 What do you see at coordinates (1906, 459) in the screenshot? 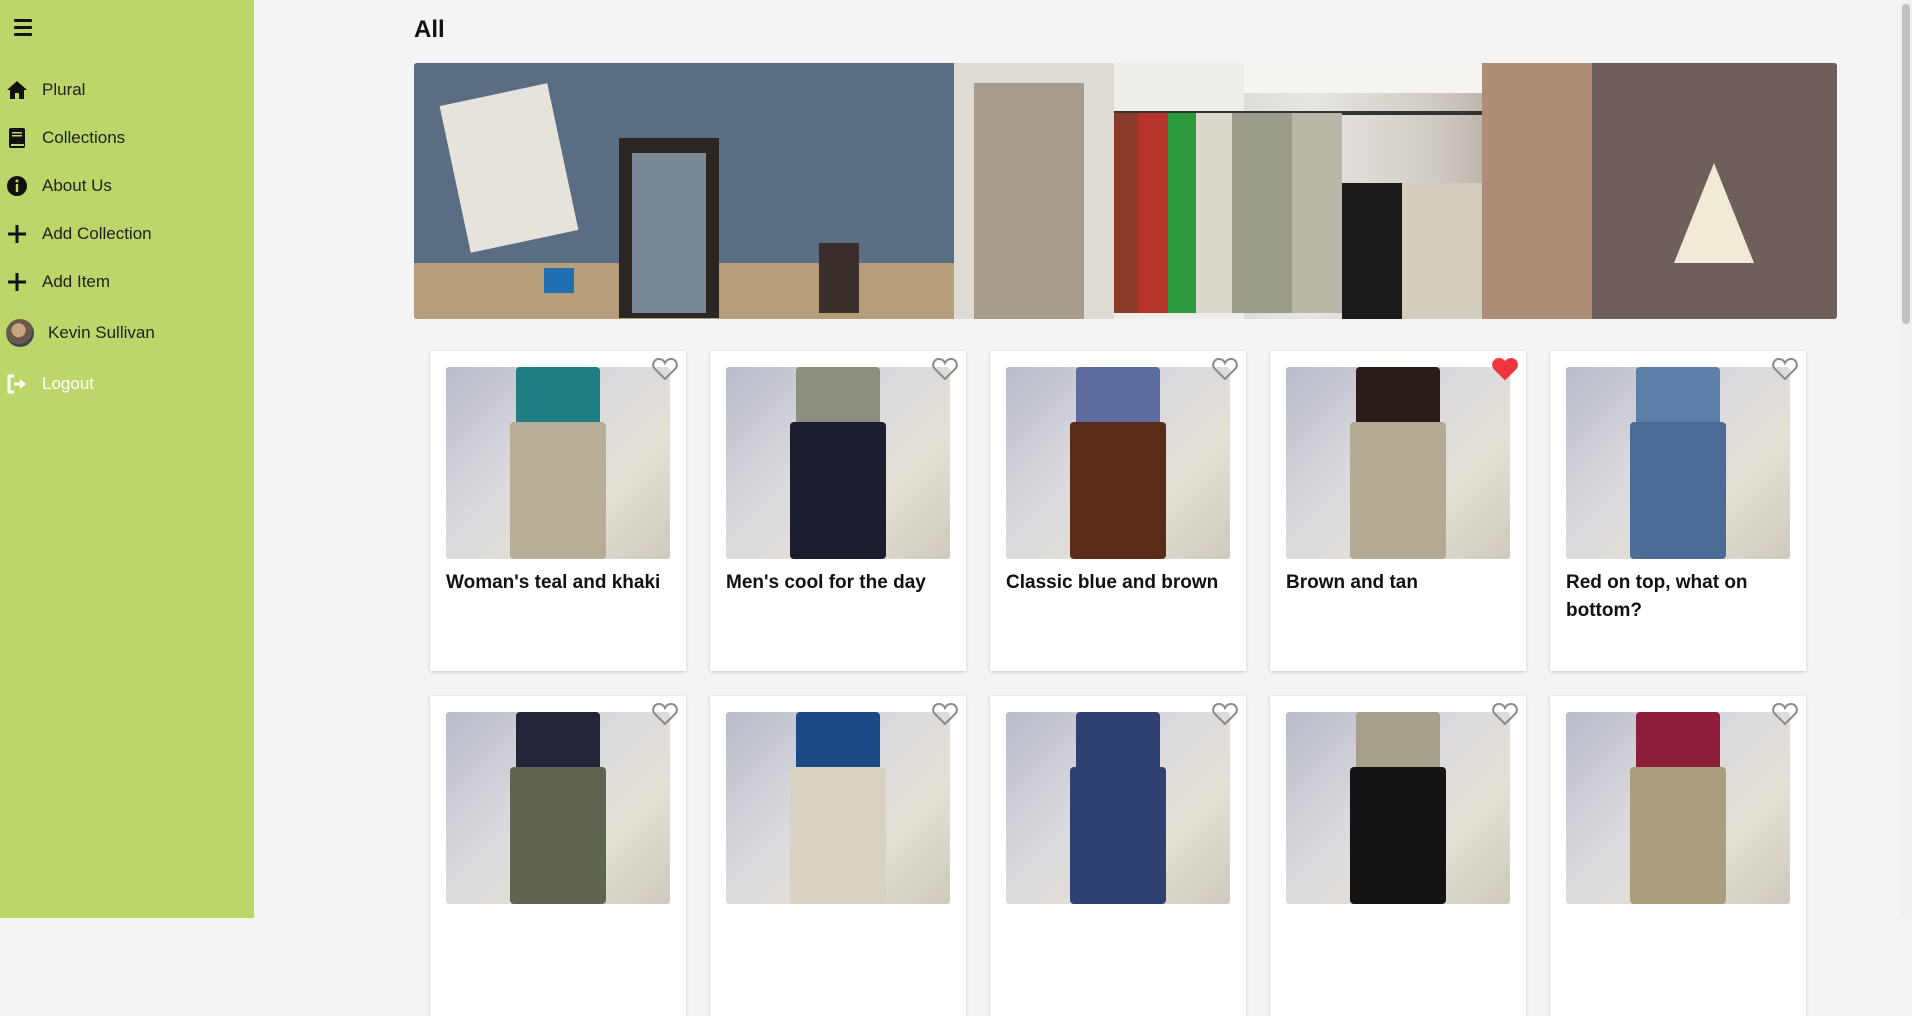
I see `vertical-scrollbar` at bounding box center [1906, 459].